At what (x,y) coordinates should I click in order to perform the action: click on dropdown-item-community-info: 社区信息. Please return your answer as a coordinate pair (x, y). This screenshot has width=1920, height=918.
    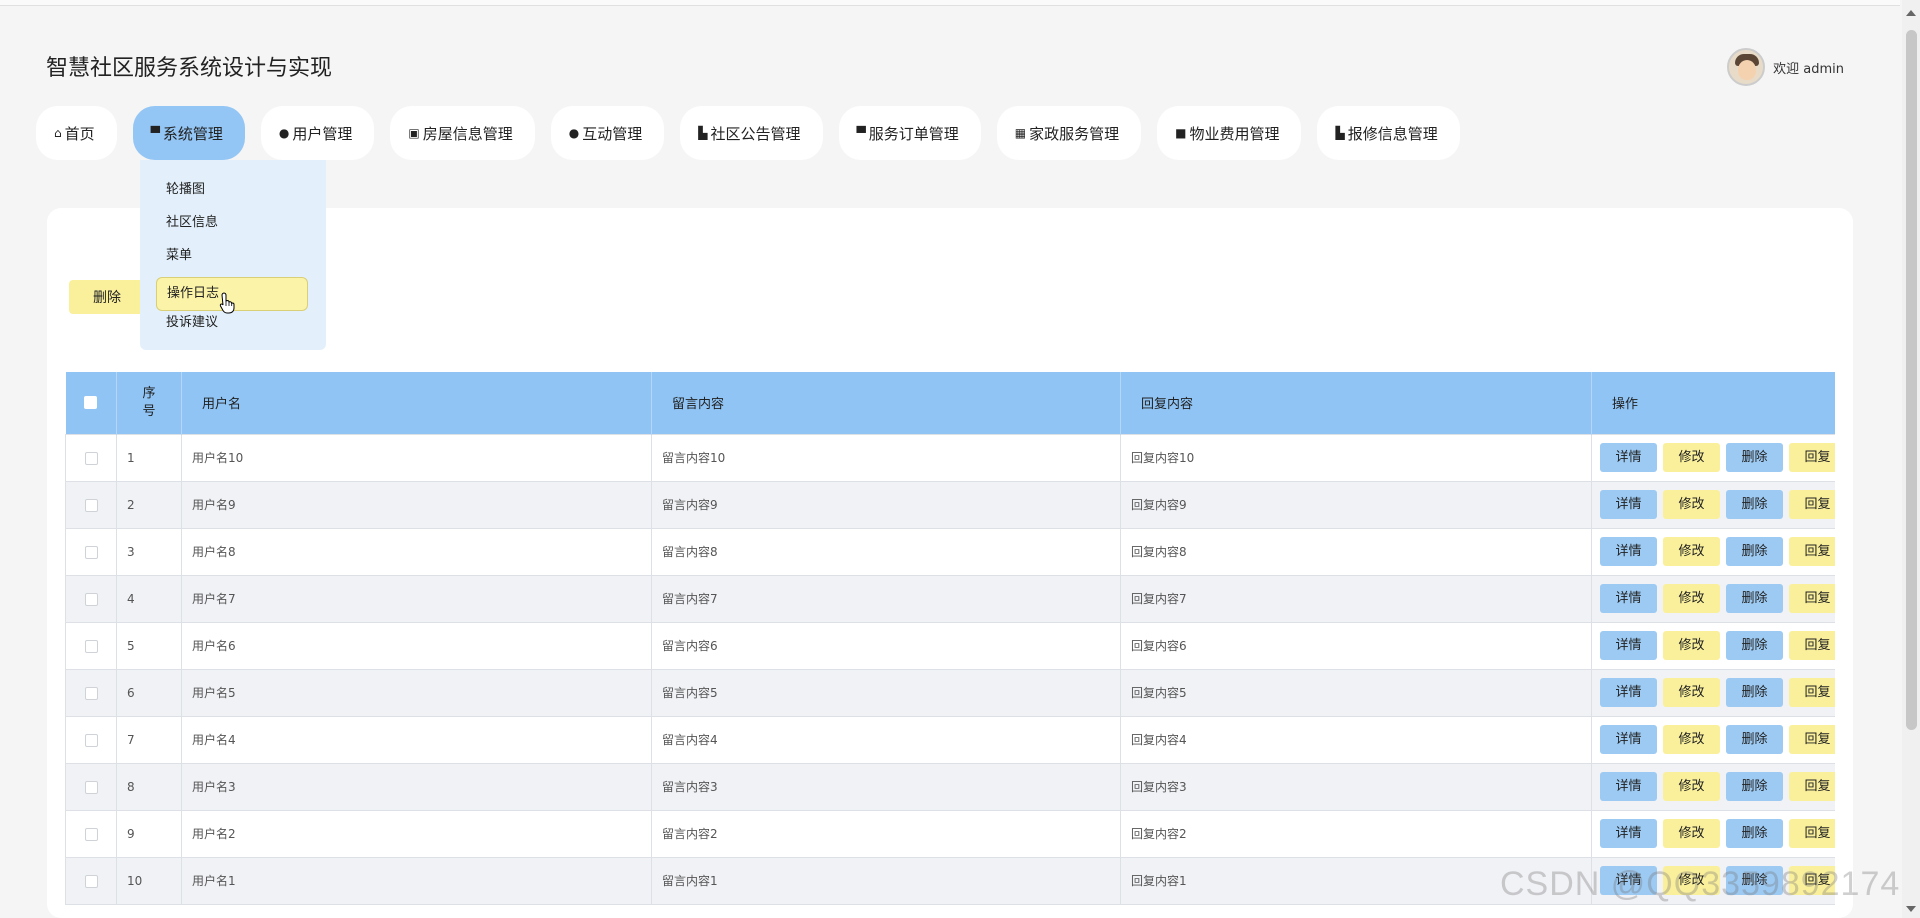
    Looking at the image, I should click on (233, 227).